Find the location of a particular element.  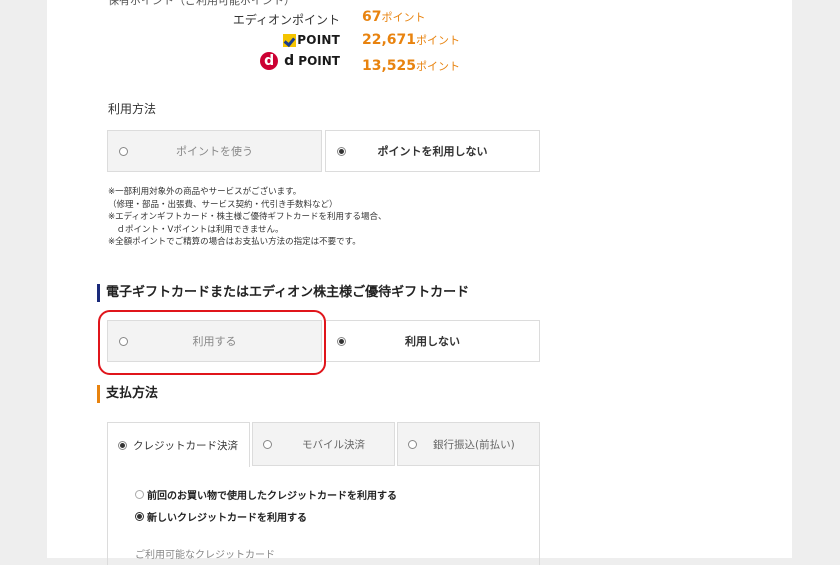

edion-point-value: 67ポイント is located at coordinates (394, 17).